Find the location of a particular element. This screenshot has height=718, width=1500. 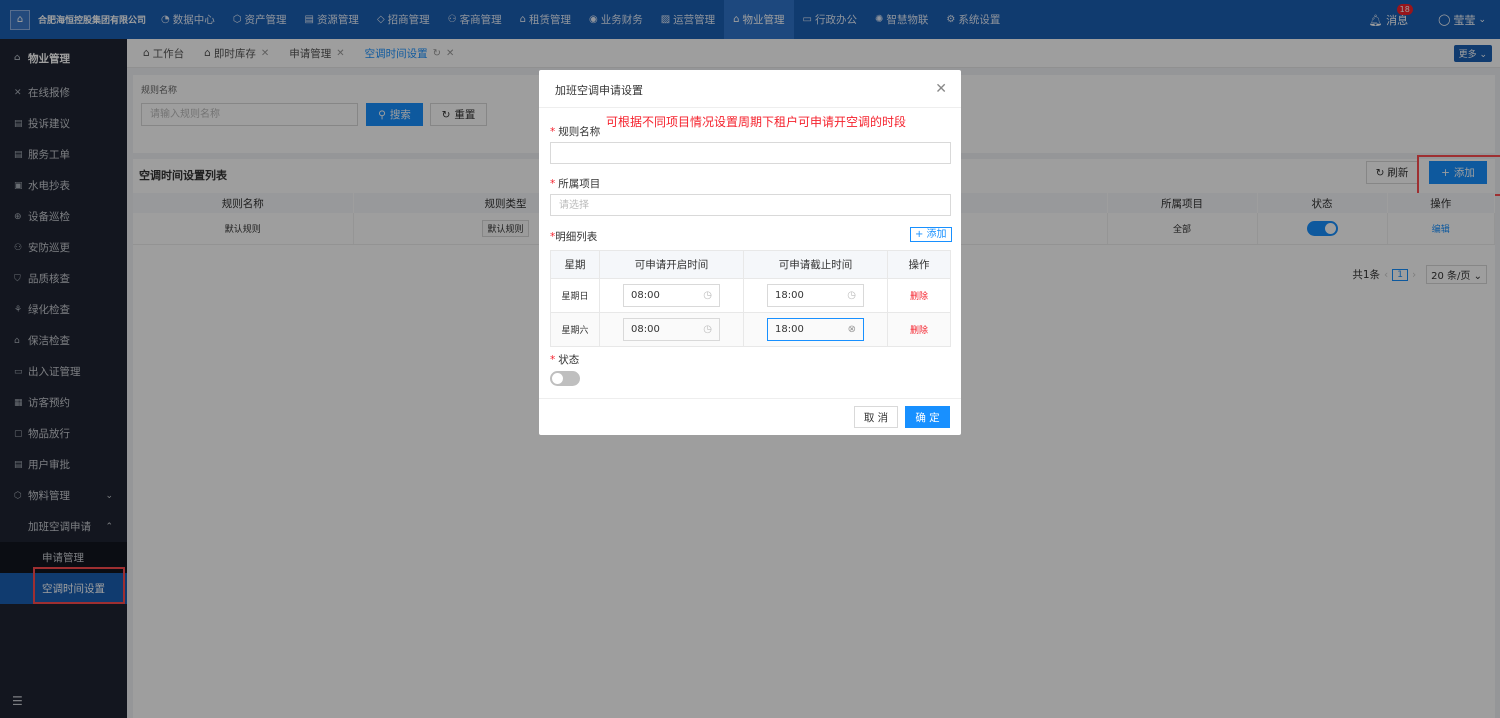

cancel-button: 取 消 is located at coordinates (876, 417).